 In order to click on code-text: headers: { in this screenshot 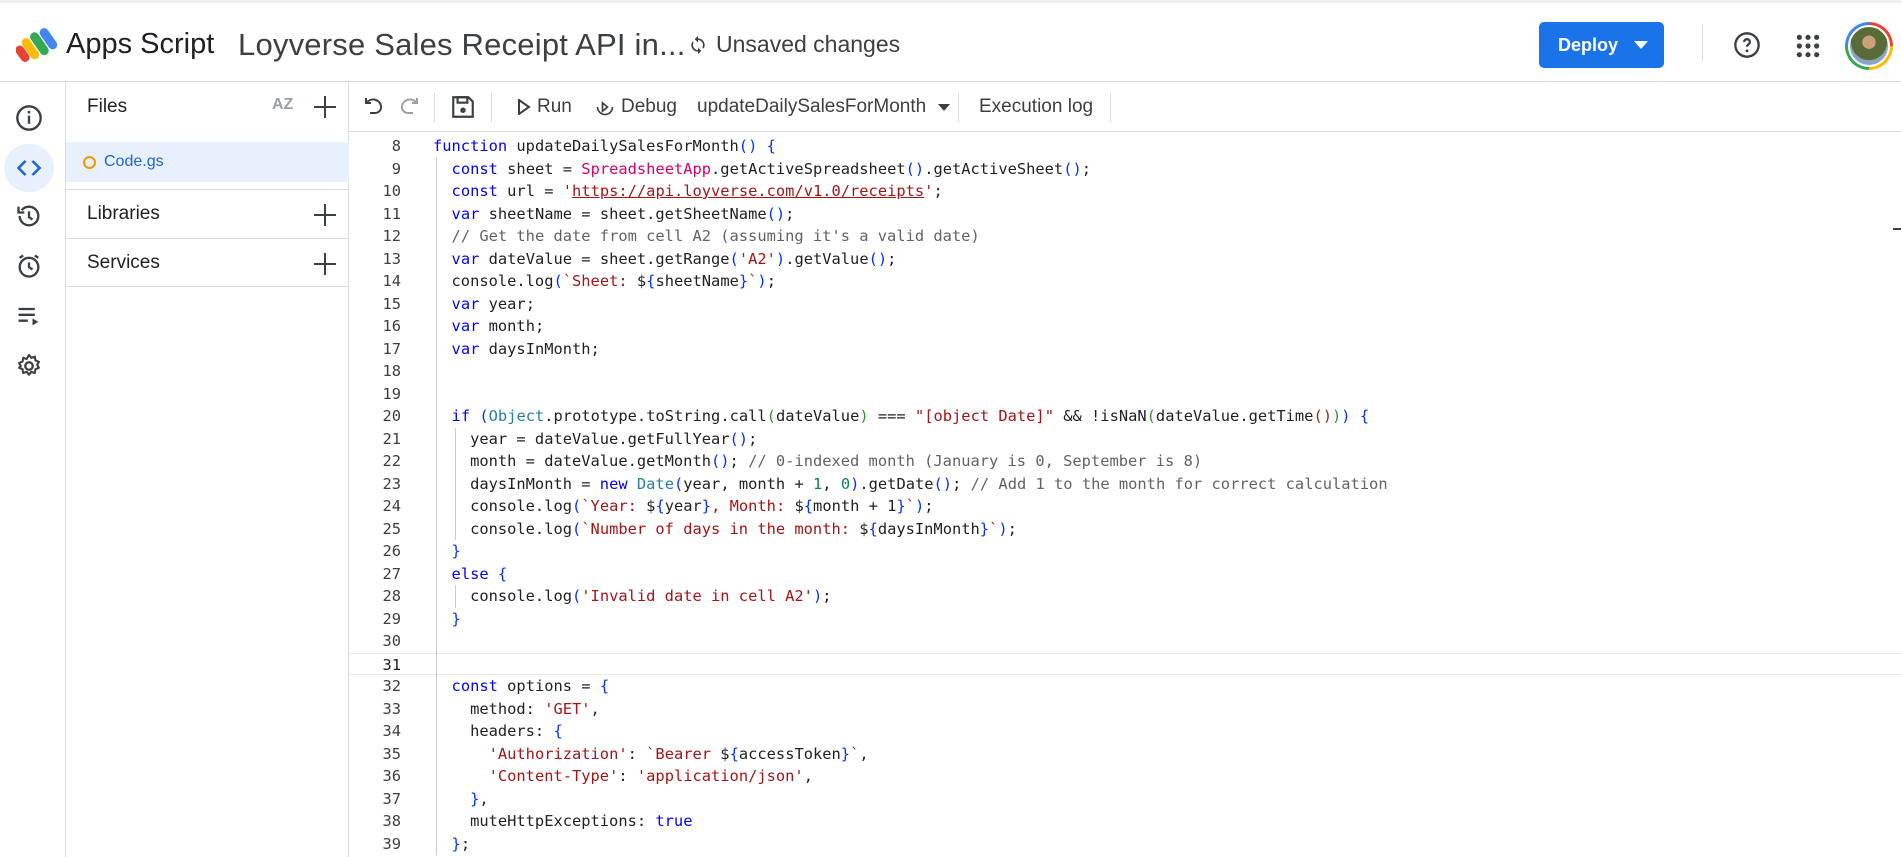, I will do `click(498, 731)`.